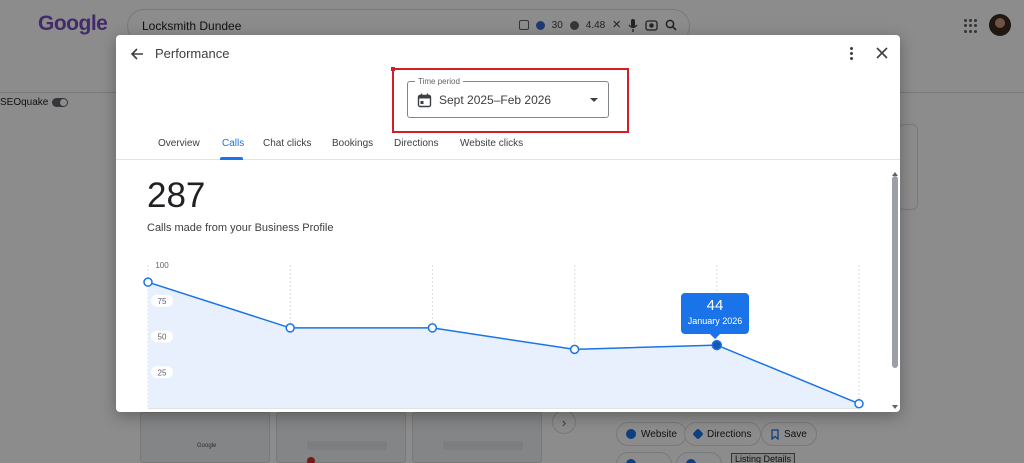  I want to click on chart-tooltip: 44 January 2026, so click(715, 316).